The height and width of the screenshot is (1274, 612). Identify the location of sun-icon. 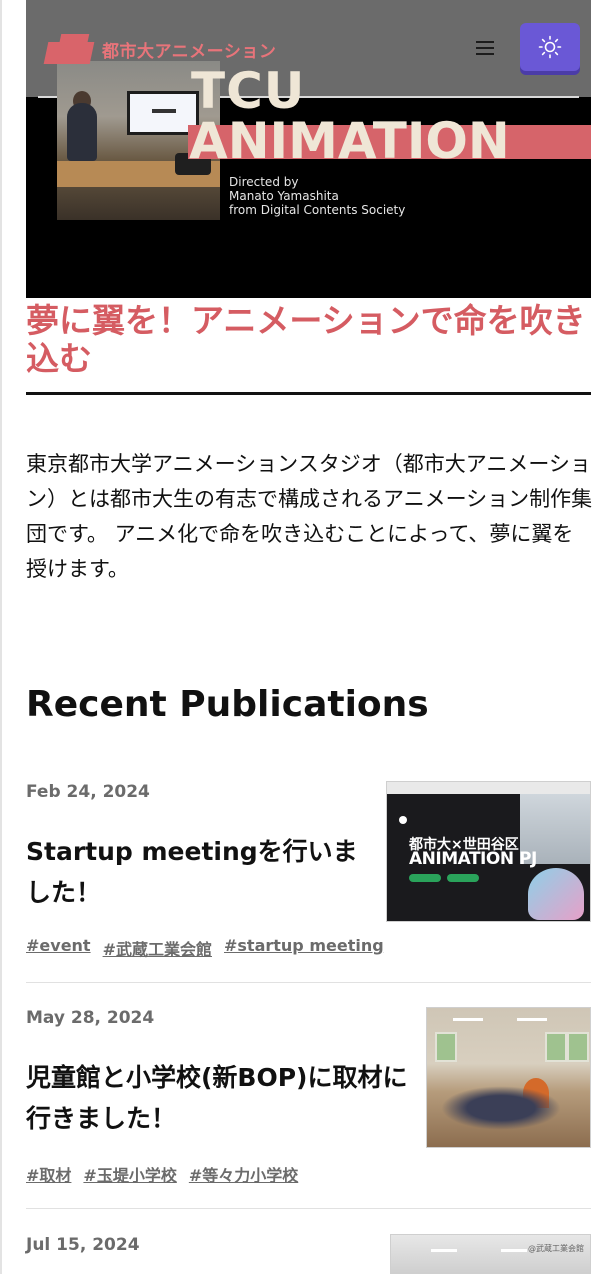
(550, 47).